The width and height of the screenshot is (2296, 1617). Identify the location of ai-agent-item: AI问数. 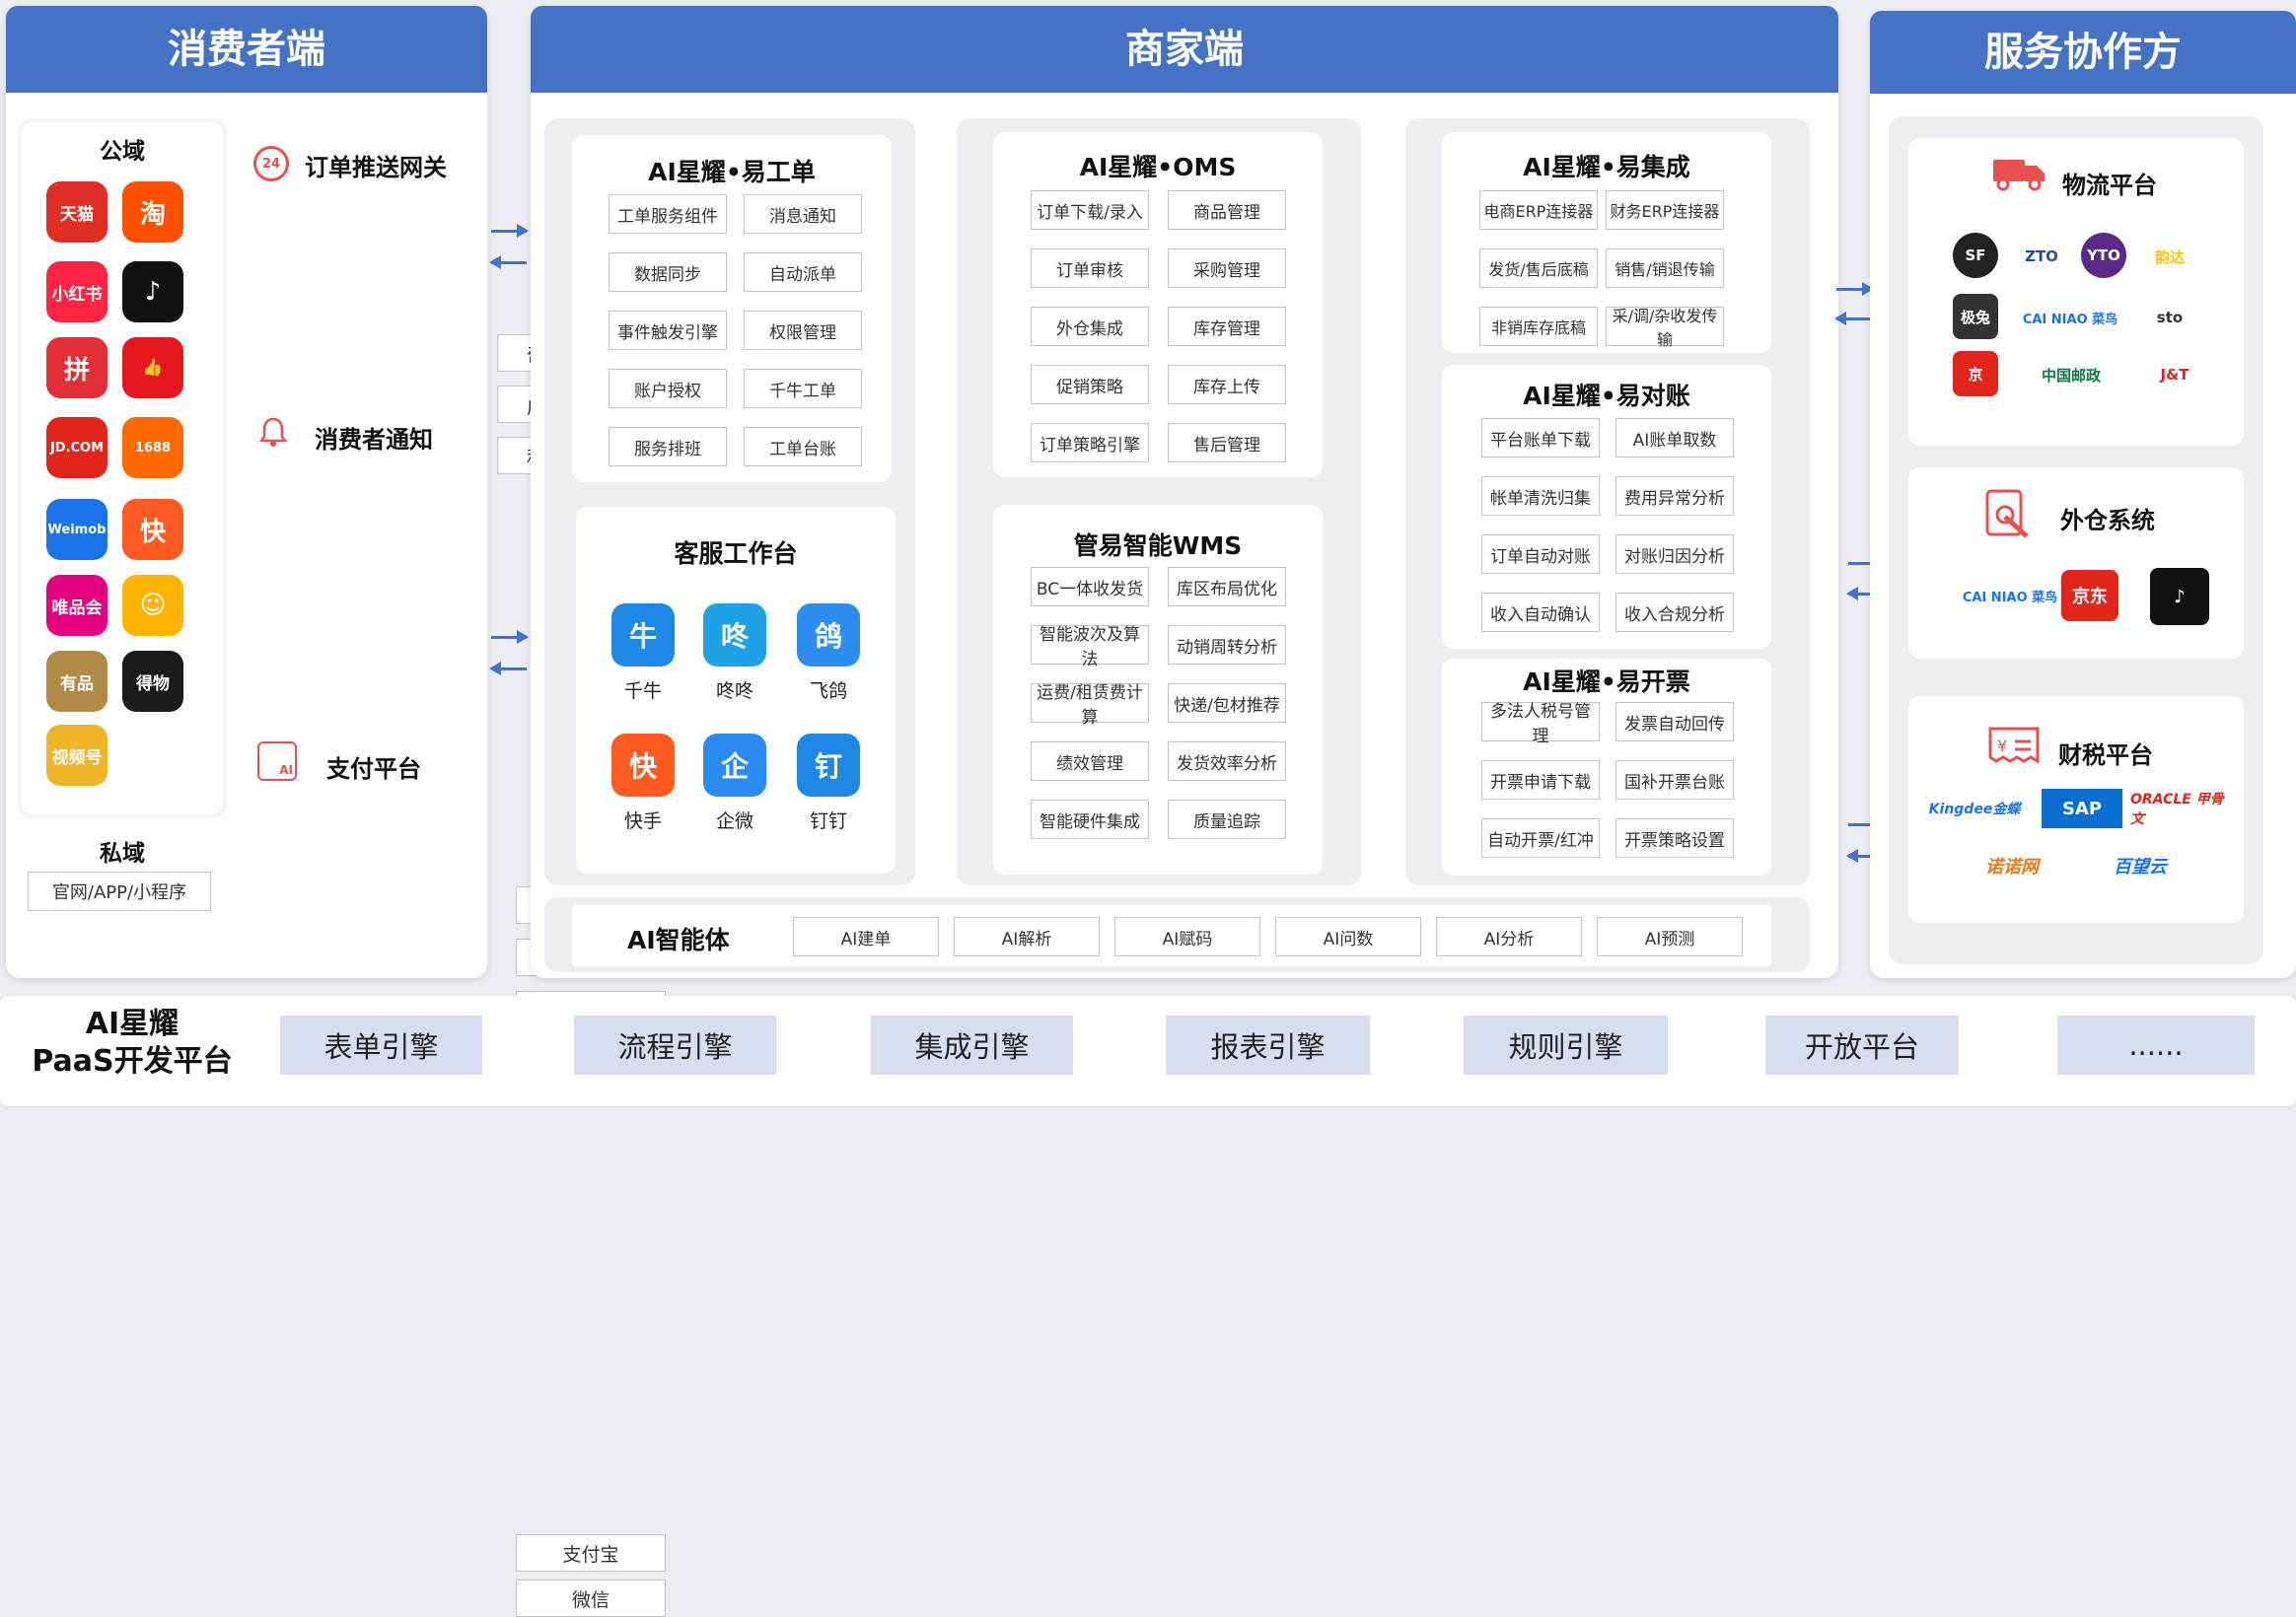
(1348, 936).